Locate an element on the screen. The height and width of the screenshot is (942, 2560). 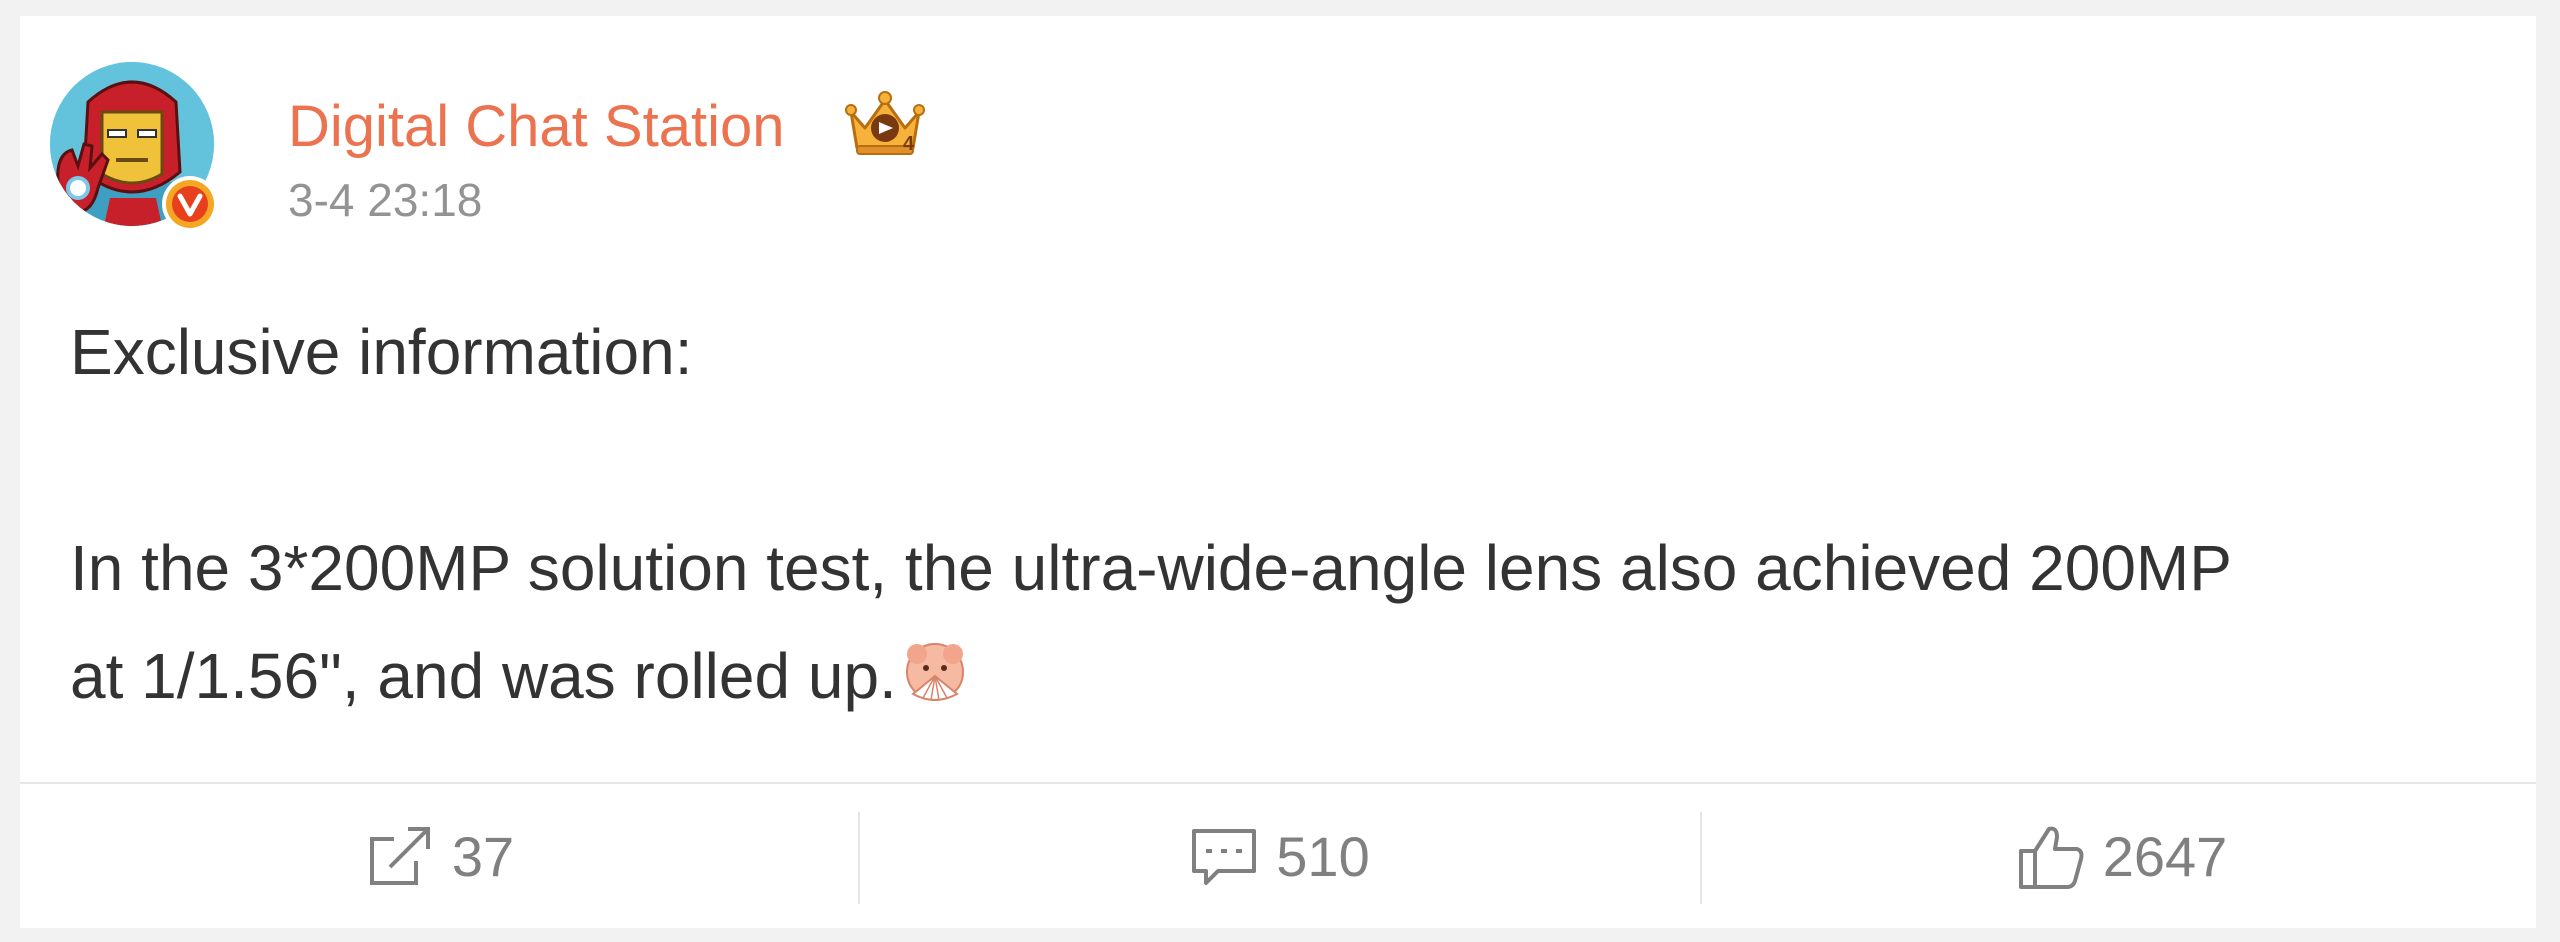
comment-icon is located at coordinates (1224, 857).